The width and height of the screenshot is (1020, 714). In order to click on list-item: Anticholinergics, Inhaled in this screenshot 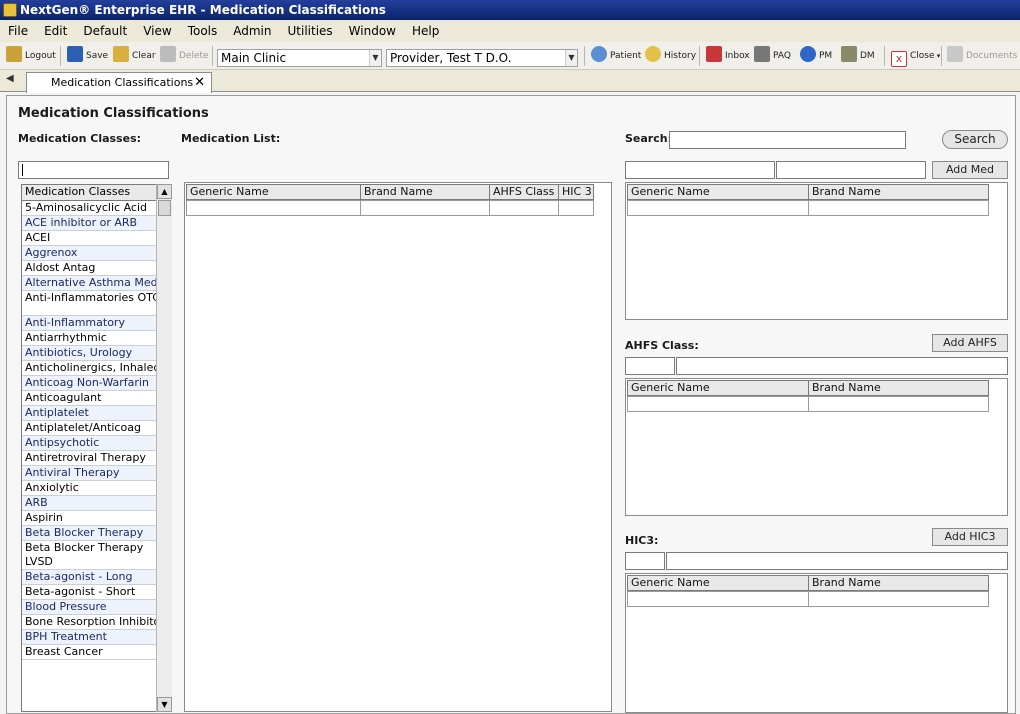, I will do `click(96, 368)`.